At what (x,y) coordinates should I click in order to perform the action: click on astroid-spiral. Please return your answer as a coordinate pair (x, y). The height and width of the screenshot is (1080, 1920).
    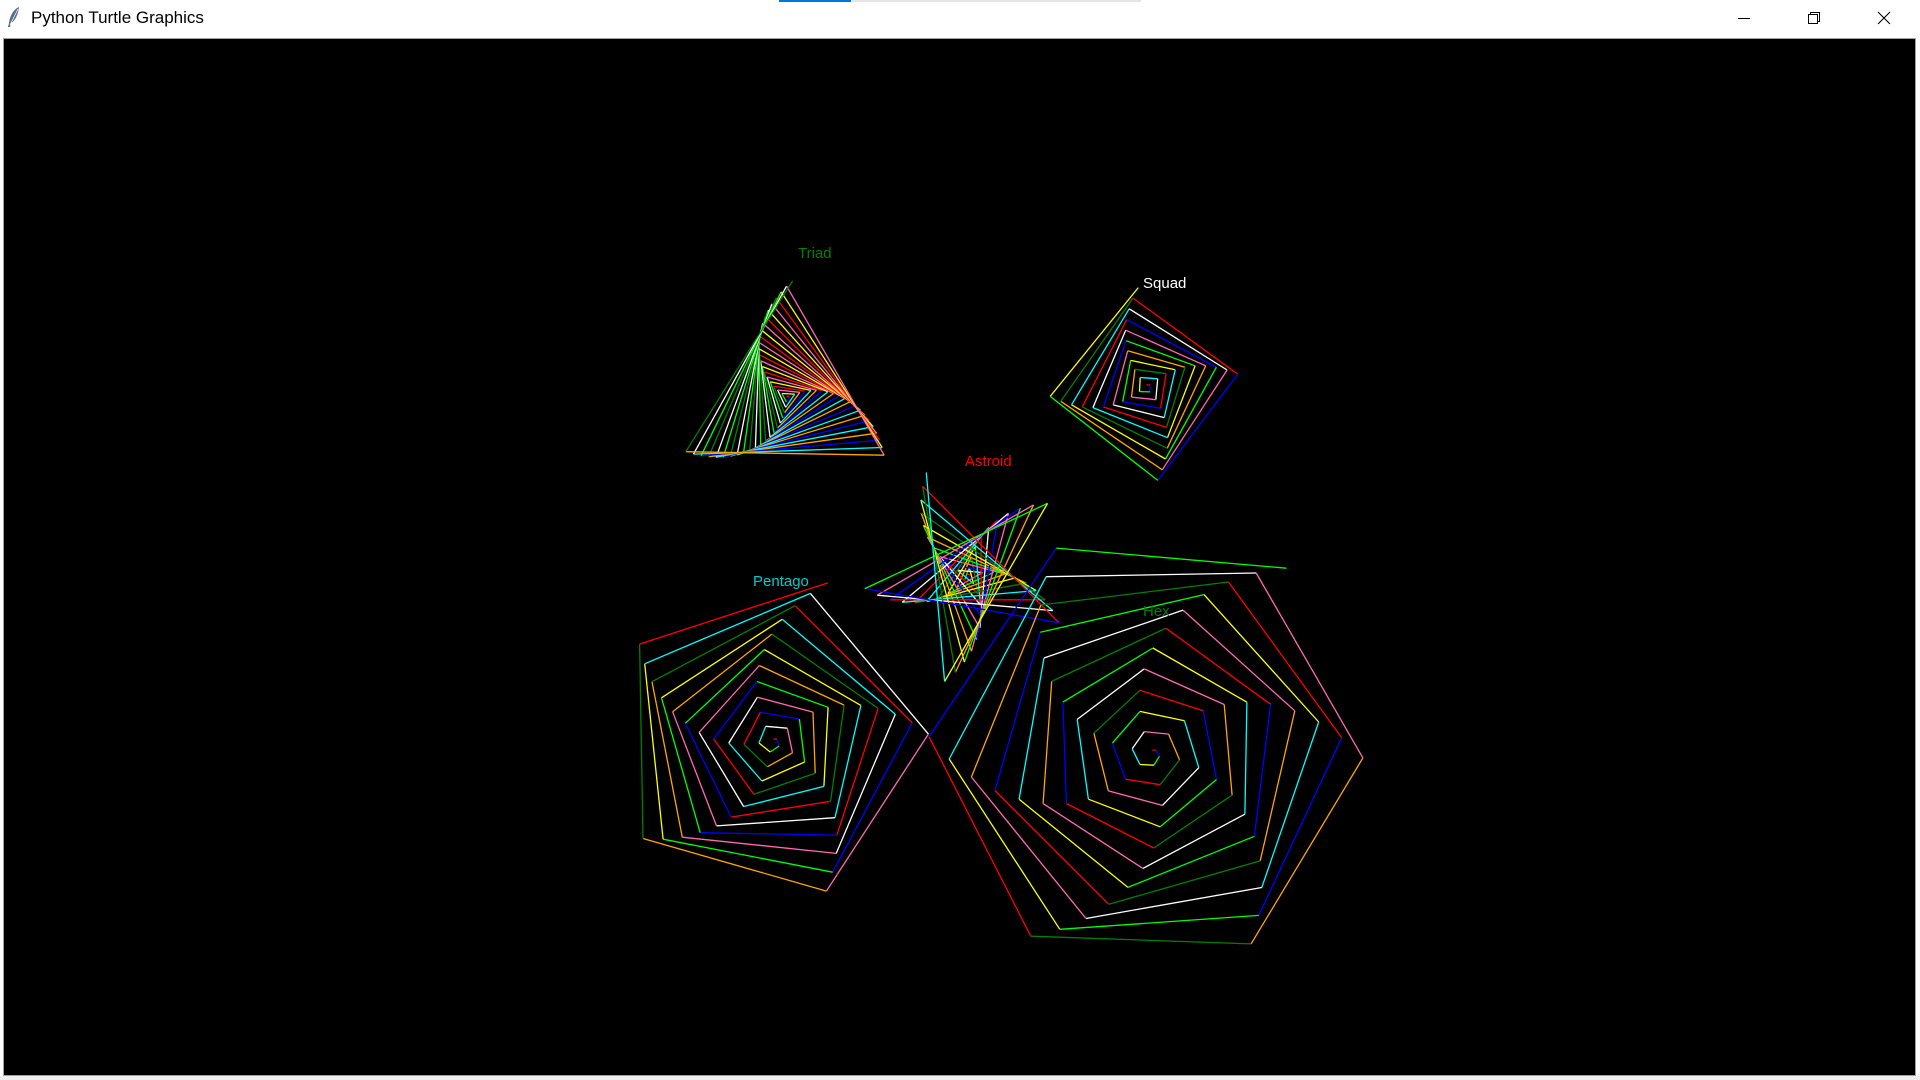
    Looking at the image, I should click on (962, 577).